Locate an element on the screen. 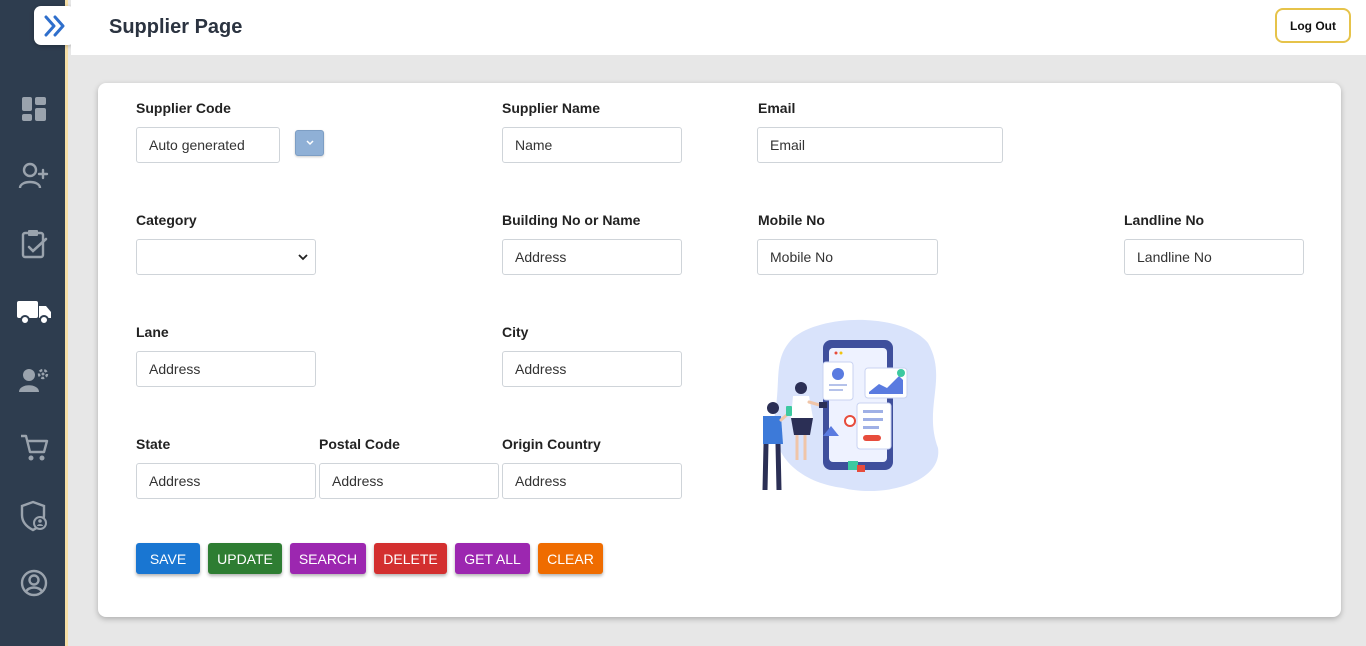  postal-code-label: Postal Code is located at coordinates (359, 444).